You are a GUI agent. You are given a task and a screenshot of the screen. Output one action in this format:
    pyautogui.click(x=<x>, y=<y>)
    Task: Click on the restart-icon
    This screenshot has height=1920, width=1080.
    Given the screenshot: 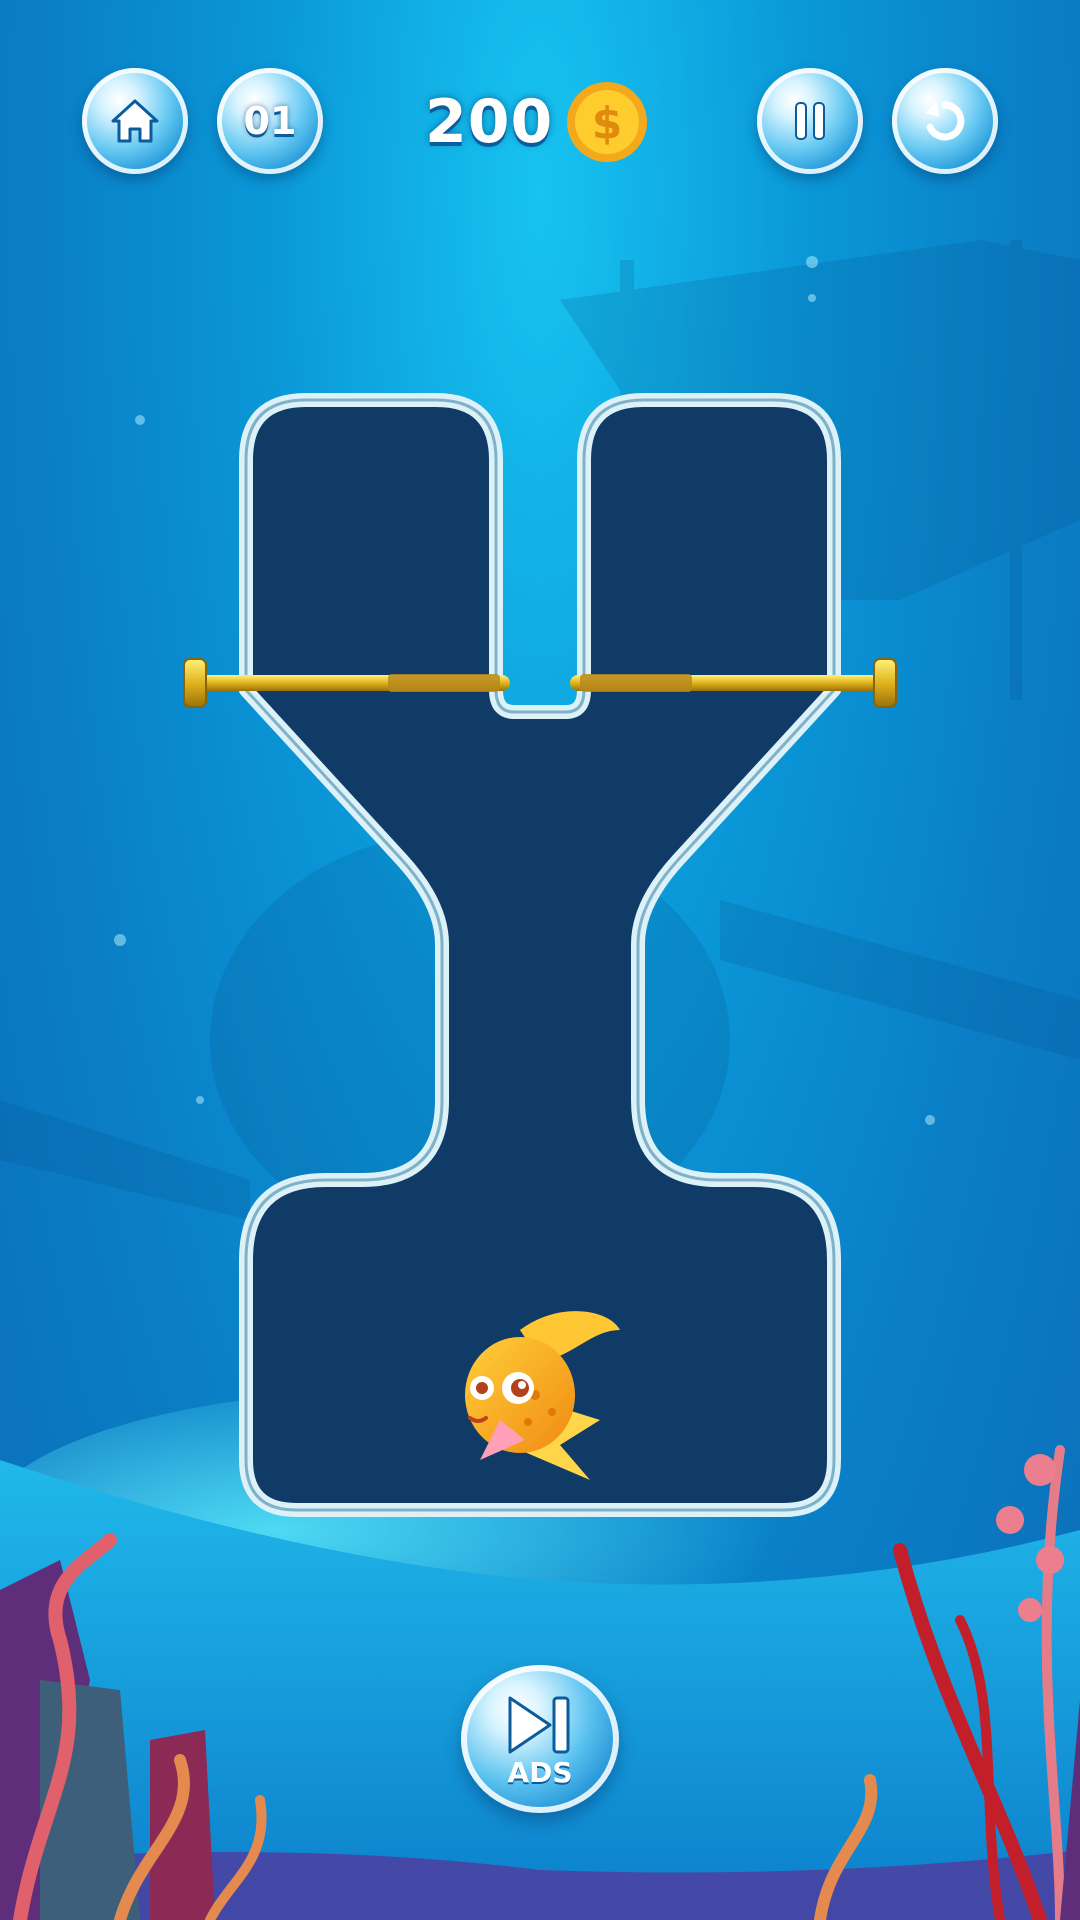 What is the action you would take?
    pyautogui.click(x=945, y=121)
    